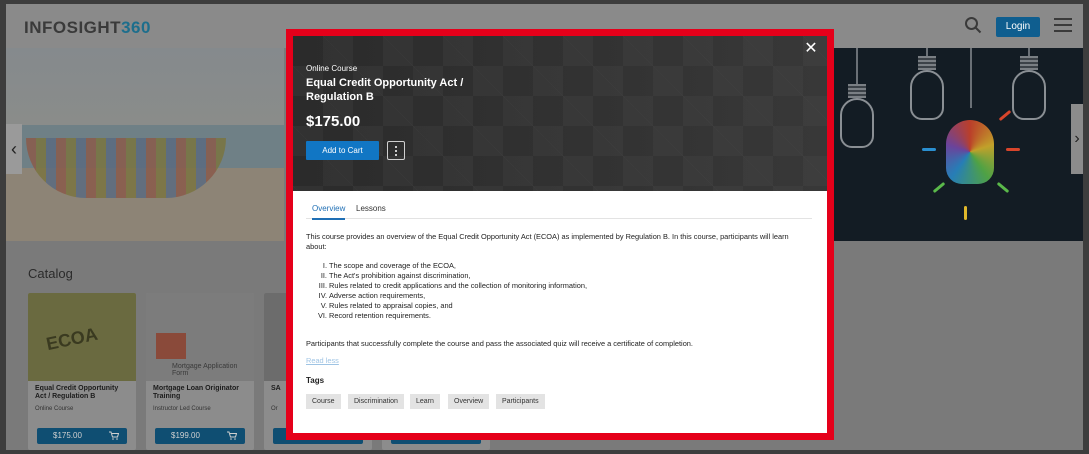 This screenshot has width=1089, height=454. Describe the element at coordinates (73, 27) in the screenshot. I see `logo-text: INFOSIGHT` at that location.